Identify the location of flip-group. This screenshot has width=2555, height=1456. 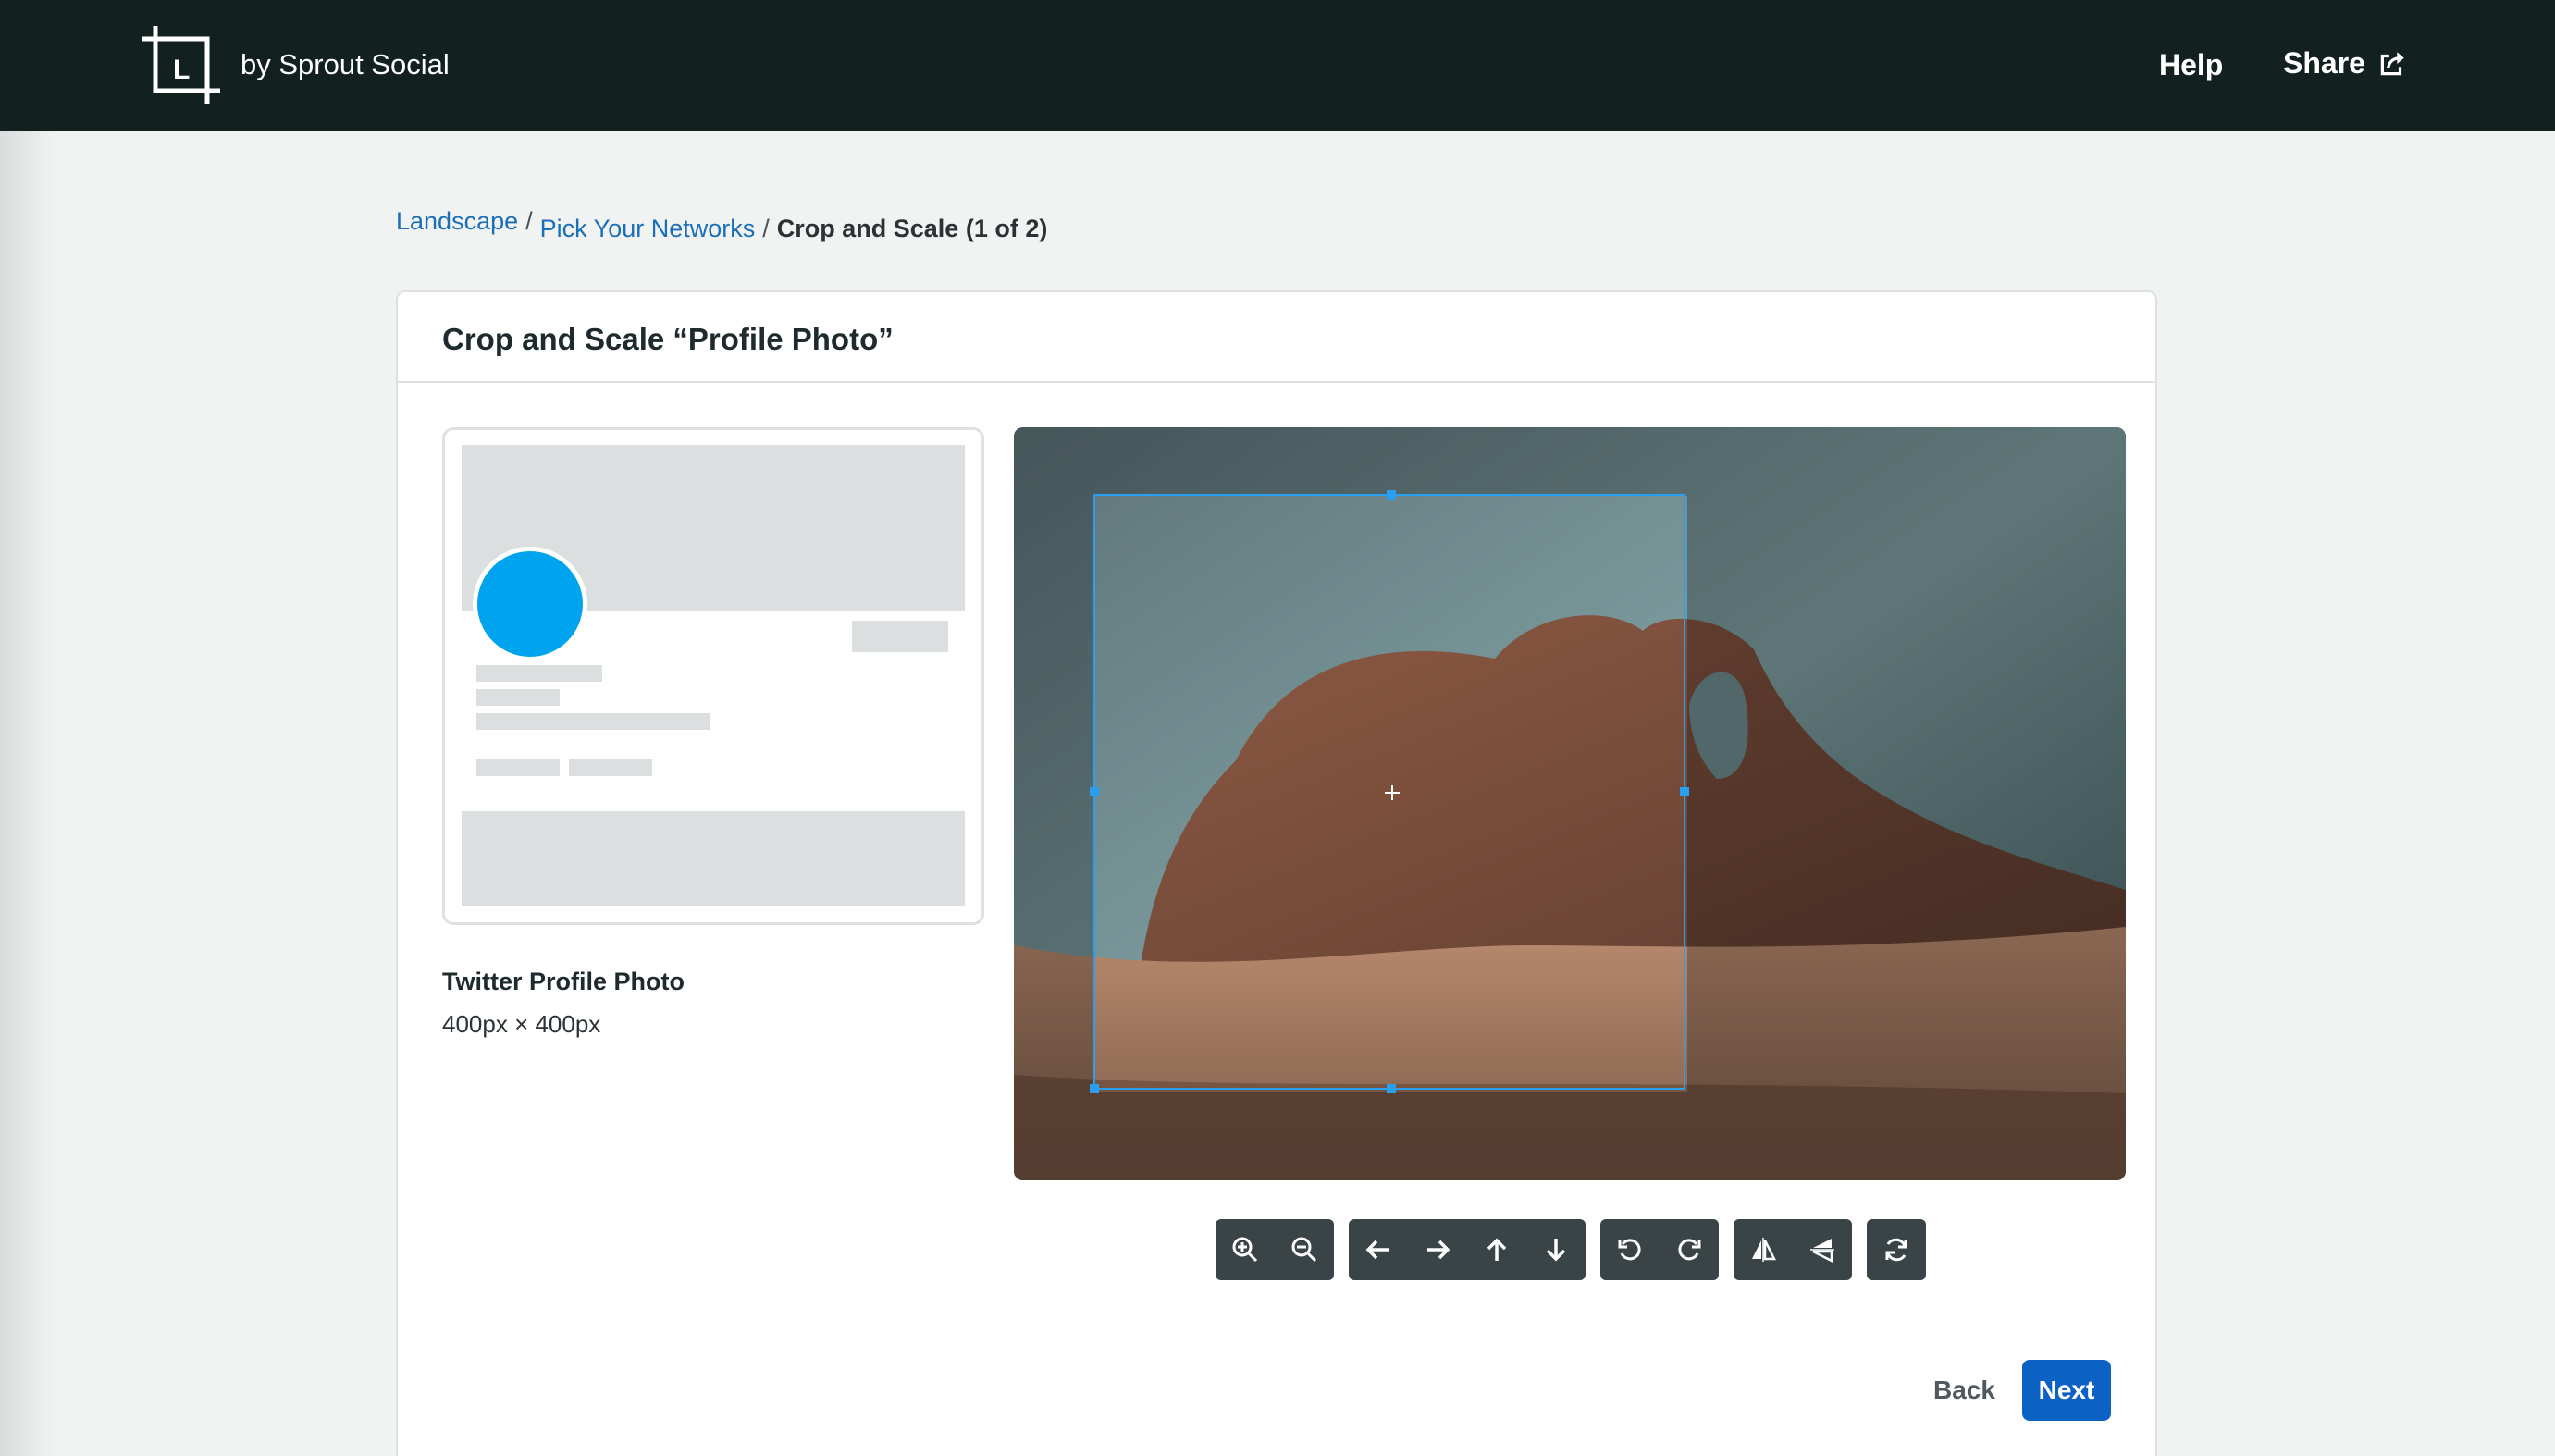
(1793, 1249).